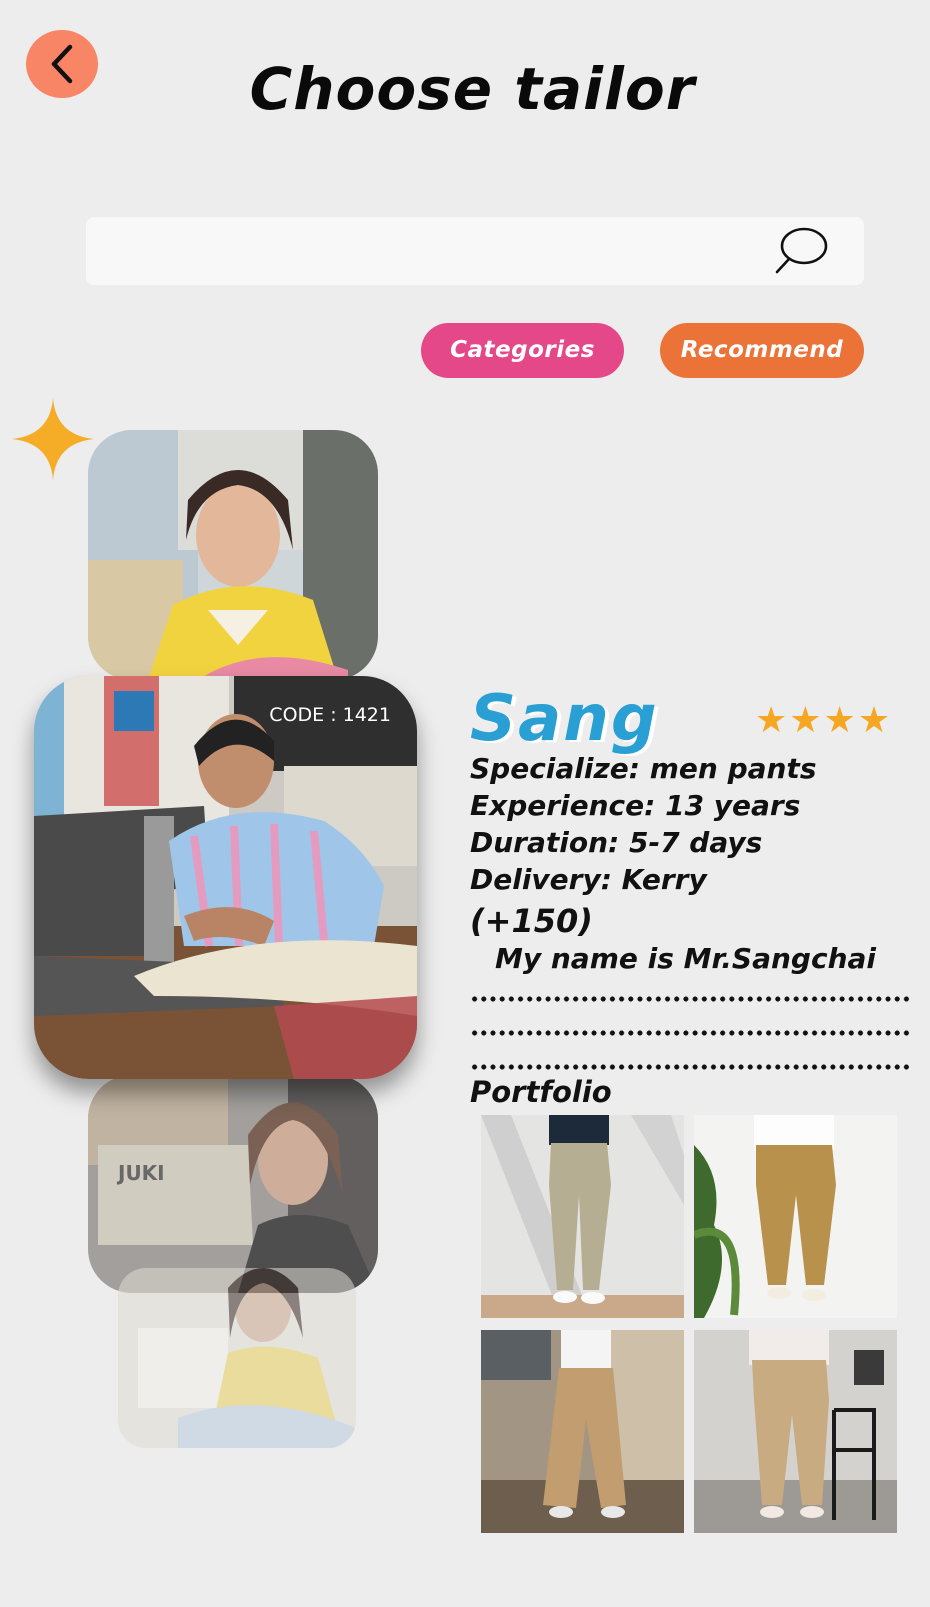 Image resolution: width=930 pixels, height=1607 pixels. What do you see at coordinates (685, 958) in the screenshot?
I see `intro-text: My name is Mr.Sangchai` at bounding box center [685, 958].